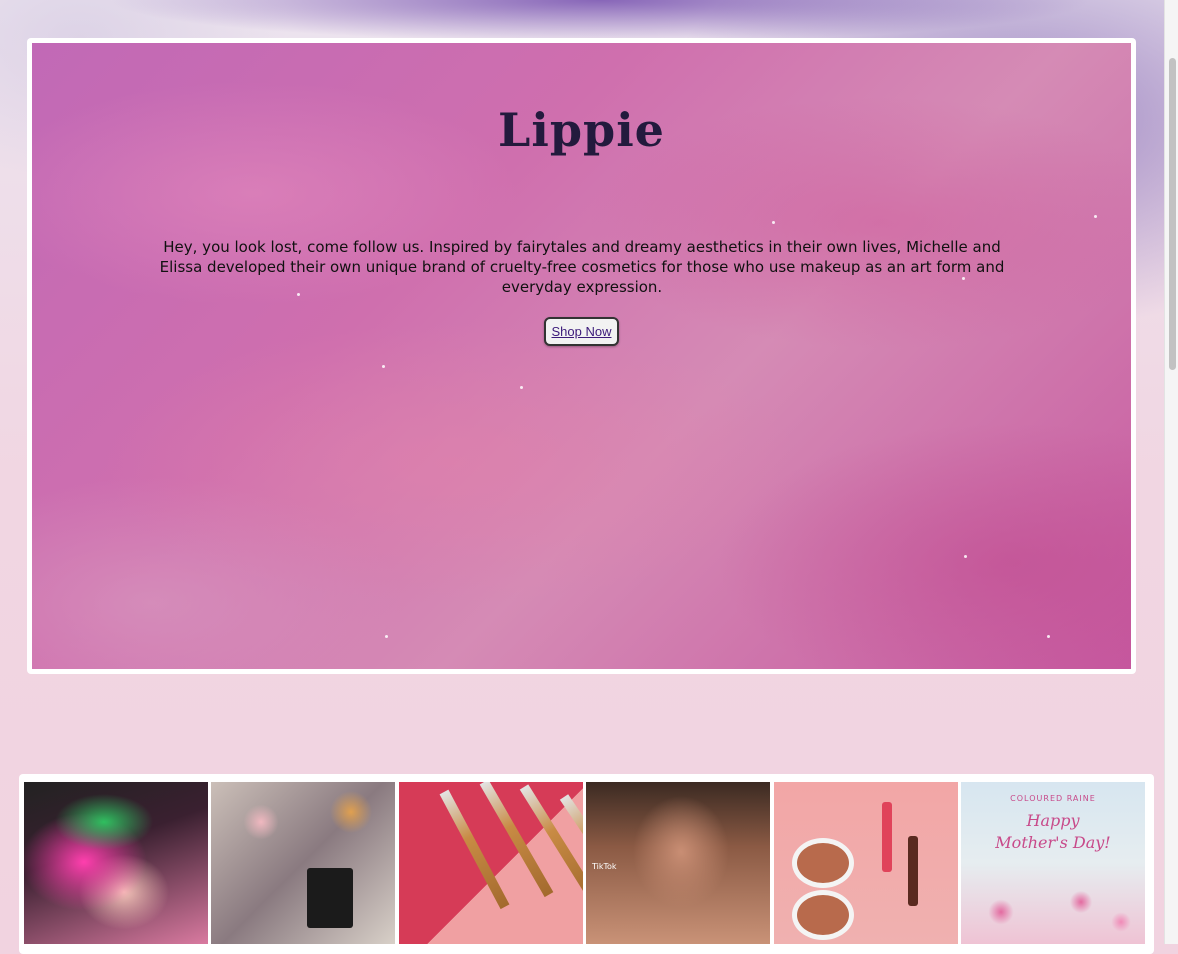  I want to click on gallery-image-mothers-day: COLOURED RAINE Happy Mother's Day!, so click(1053, 863).